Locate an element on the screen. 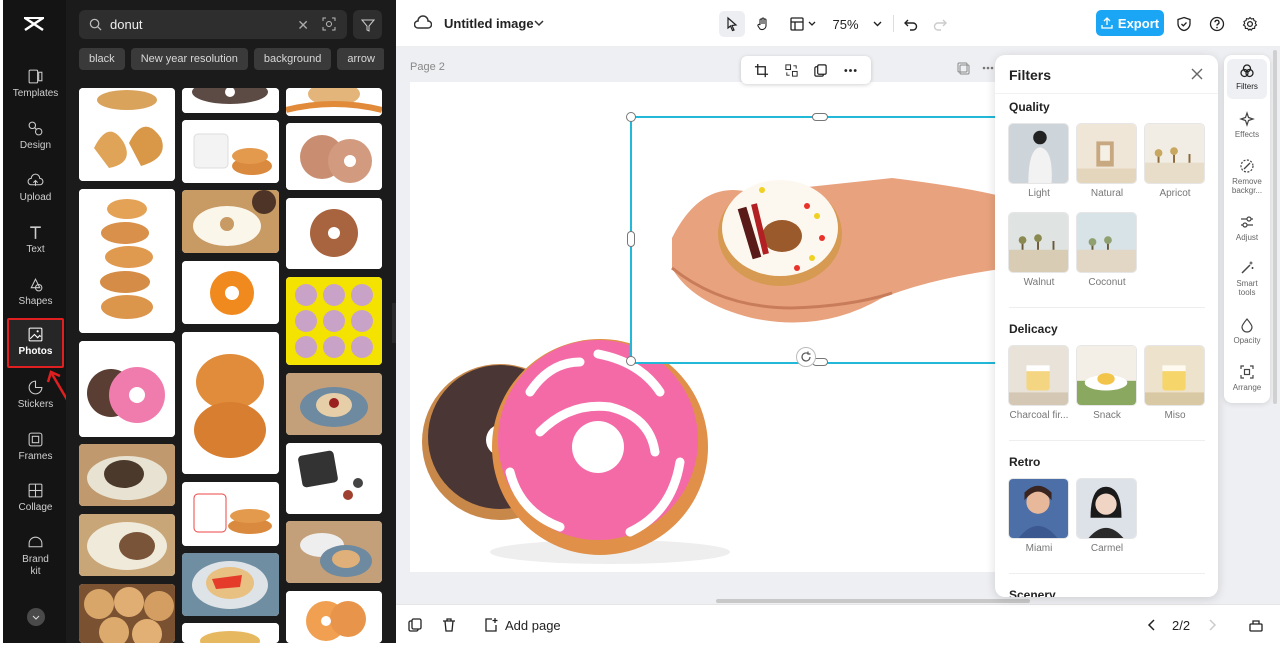  export-button: Export is located at coordinates (1130, 23).